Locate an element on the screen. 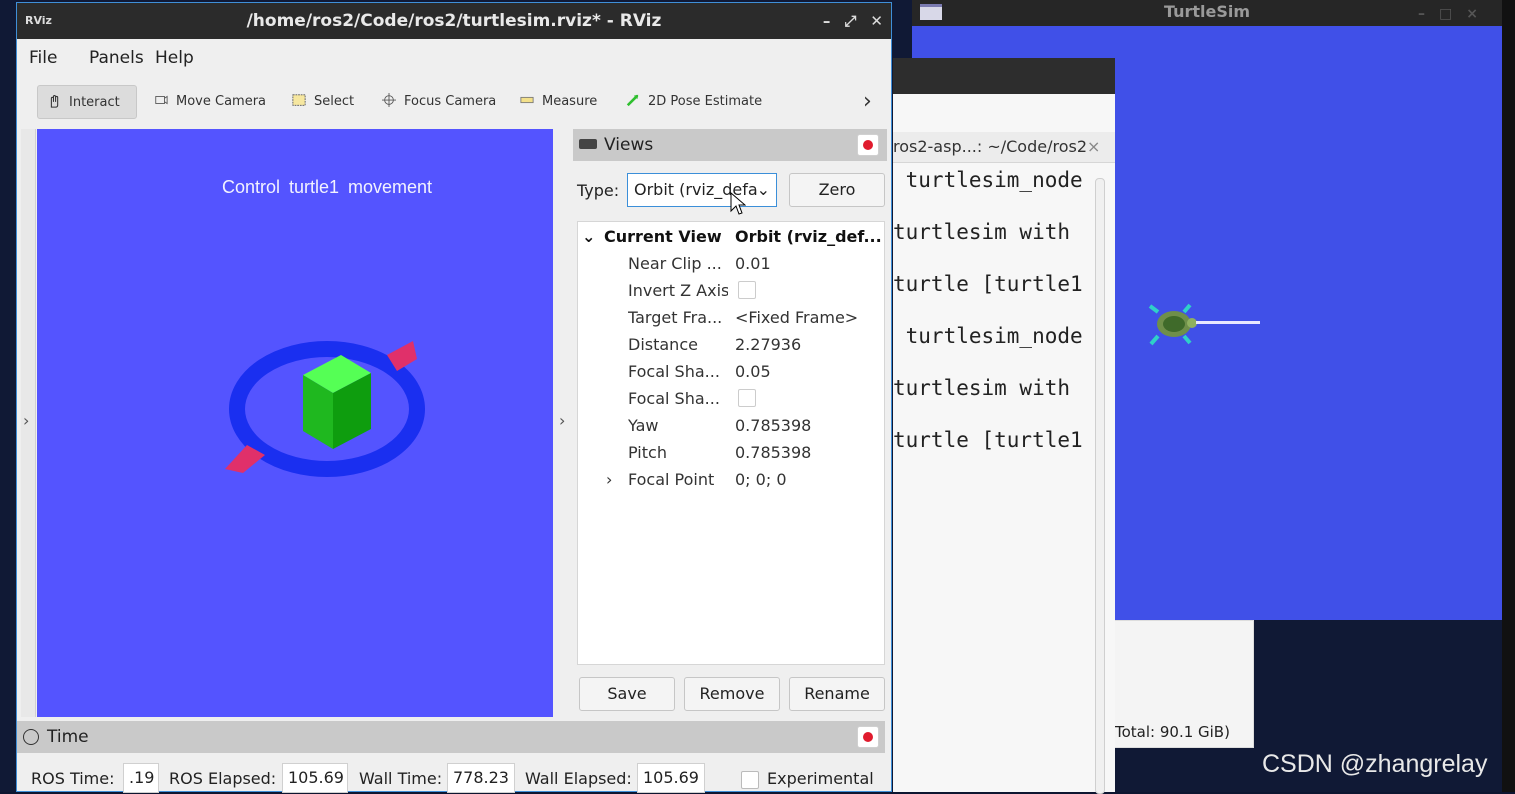 The height and width of the screenshot is (794, 1515). property-row: › Focal Point 0; 0; 0 is located at coordinates (731, 479).